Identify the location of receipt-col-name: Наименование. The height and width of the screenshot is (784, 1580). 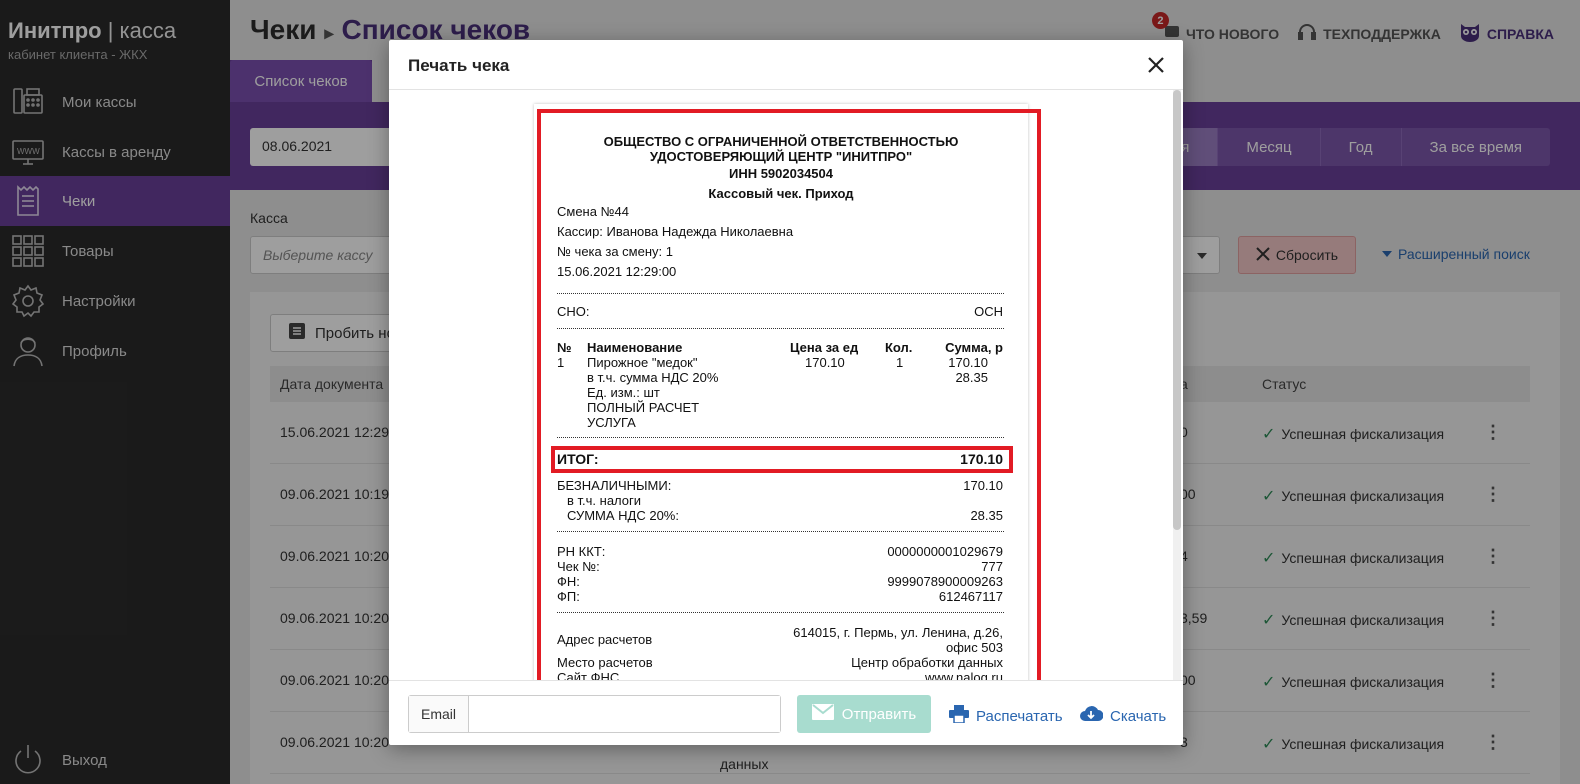
(635, 347).